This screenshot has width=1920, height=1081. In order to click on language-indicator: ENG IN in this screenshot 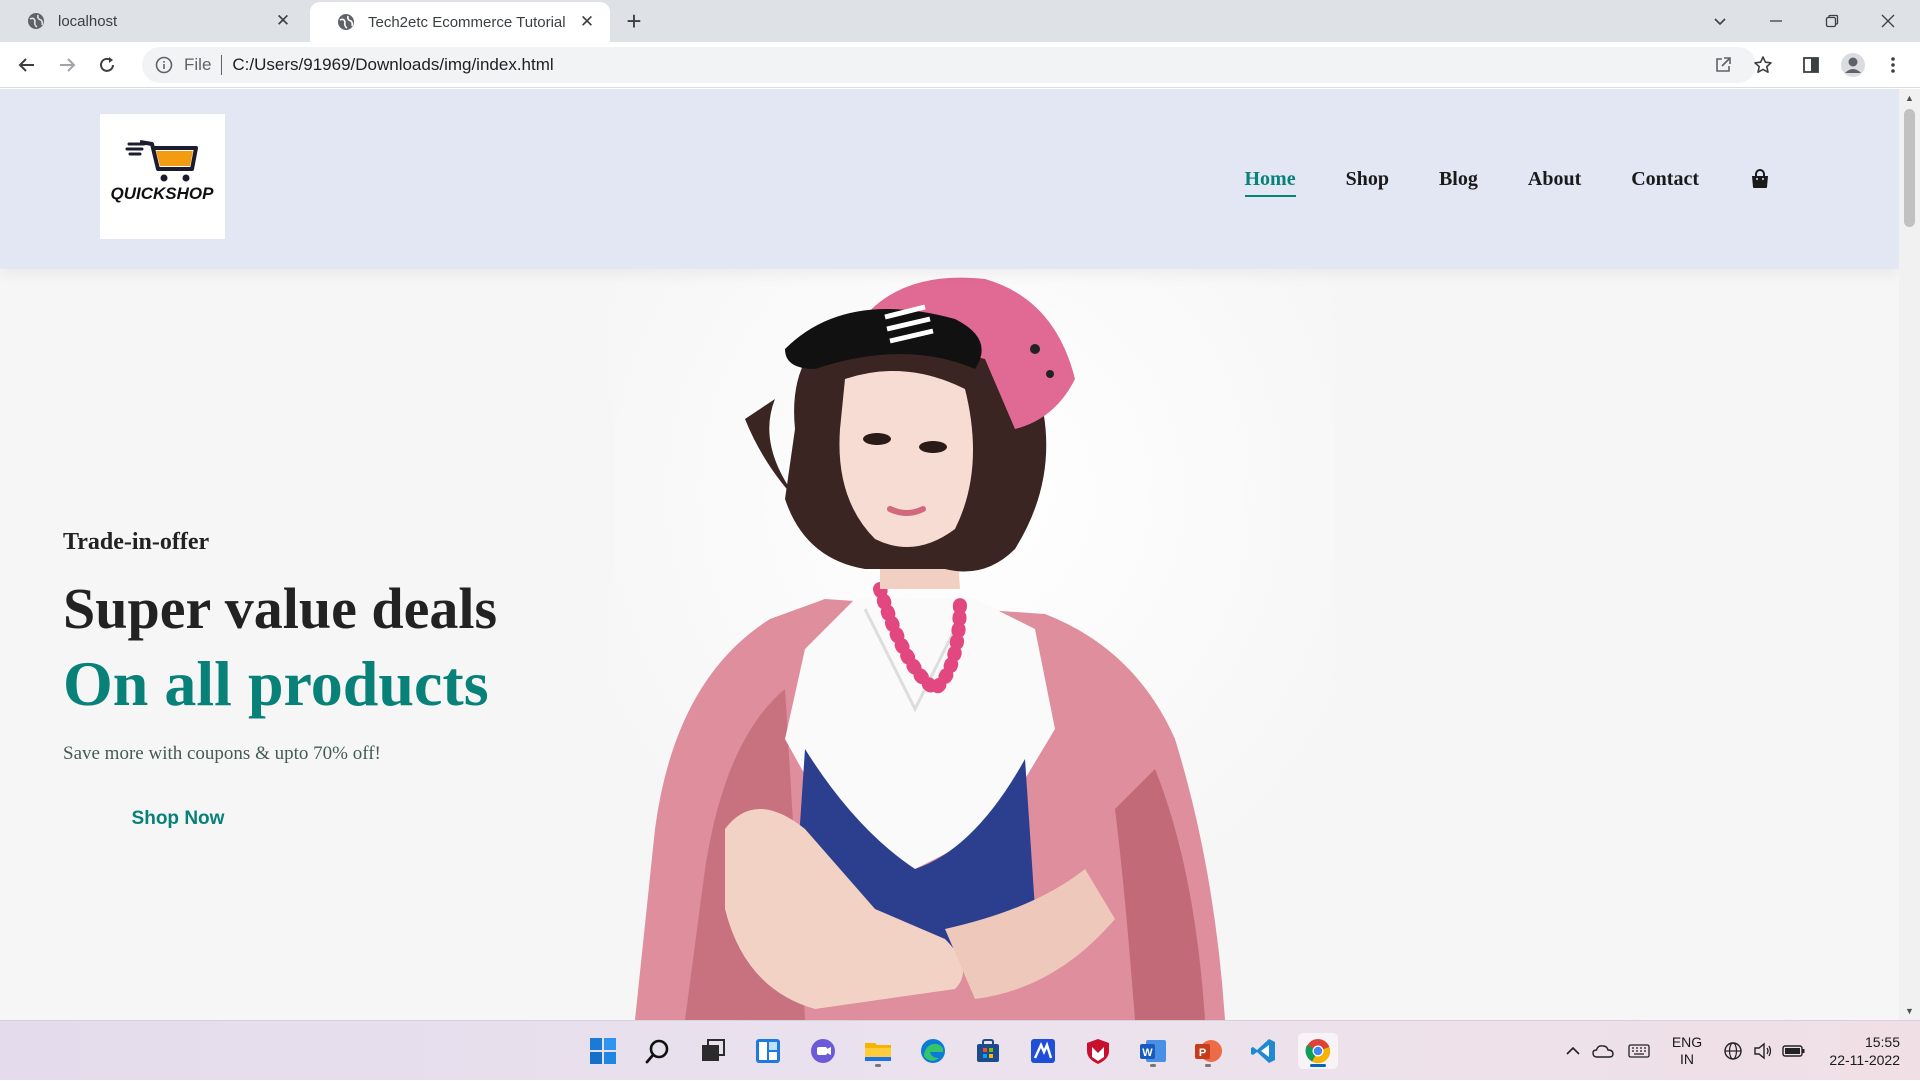, I will do `click(1687, 1051)`.